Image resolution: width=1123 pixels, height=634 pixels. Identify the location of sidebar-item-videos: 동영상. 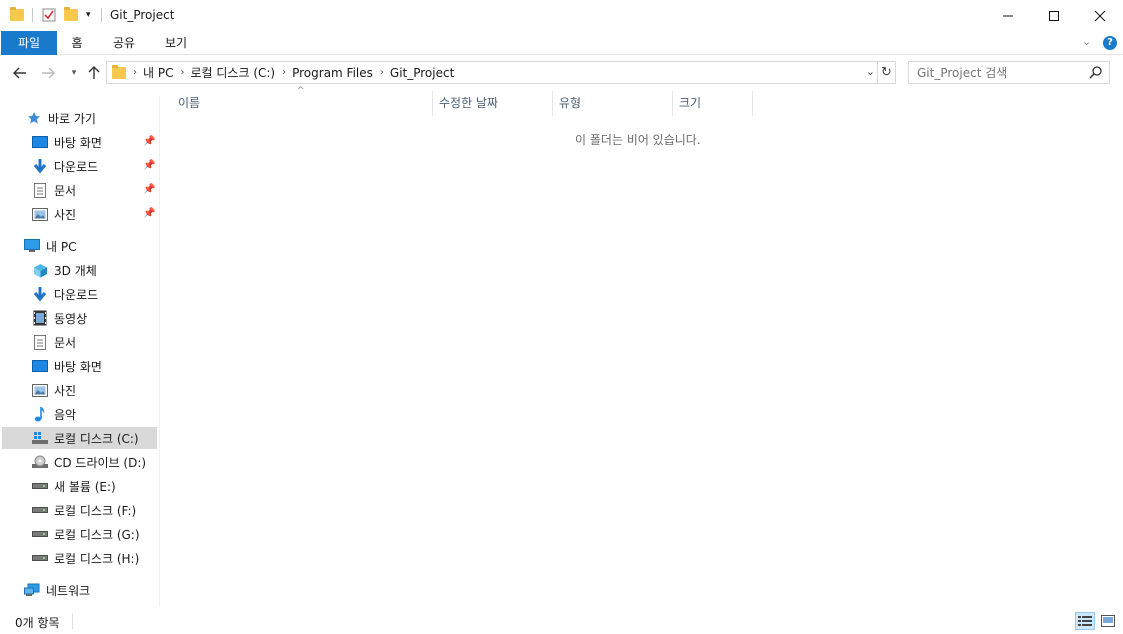
(79, 318).